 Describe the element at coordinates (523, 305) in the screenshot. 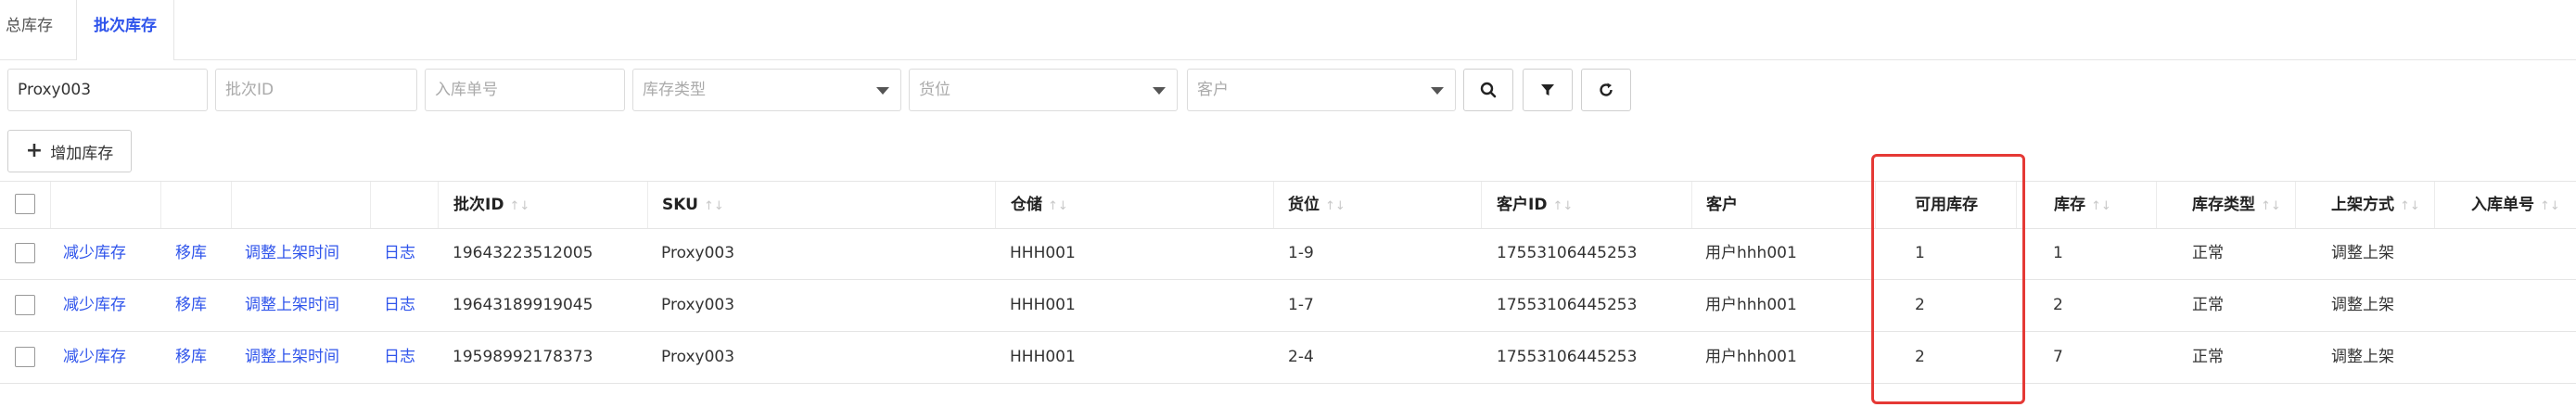

I see `batch-id-cell: 19643189919045` at that location.